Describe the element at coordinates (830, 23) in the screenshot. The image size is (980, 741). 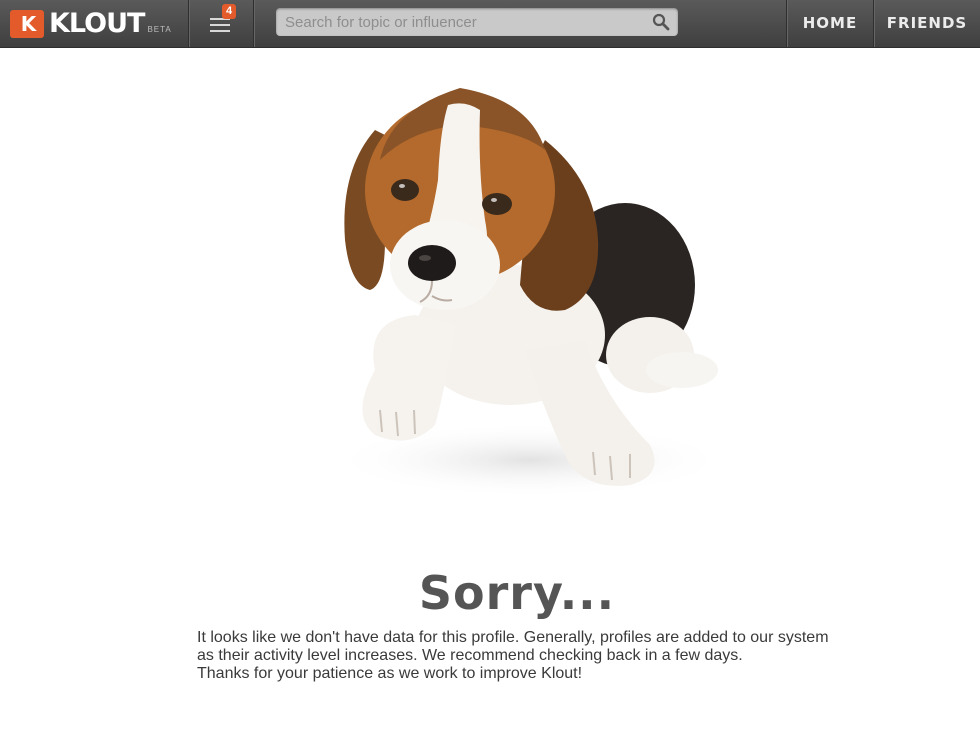
I see `nav-home-link: HOME` at that location.